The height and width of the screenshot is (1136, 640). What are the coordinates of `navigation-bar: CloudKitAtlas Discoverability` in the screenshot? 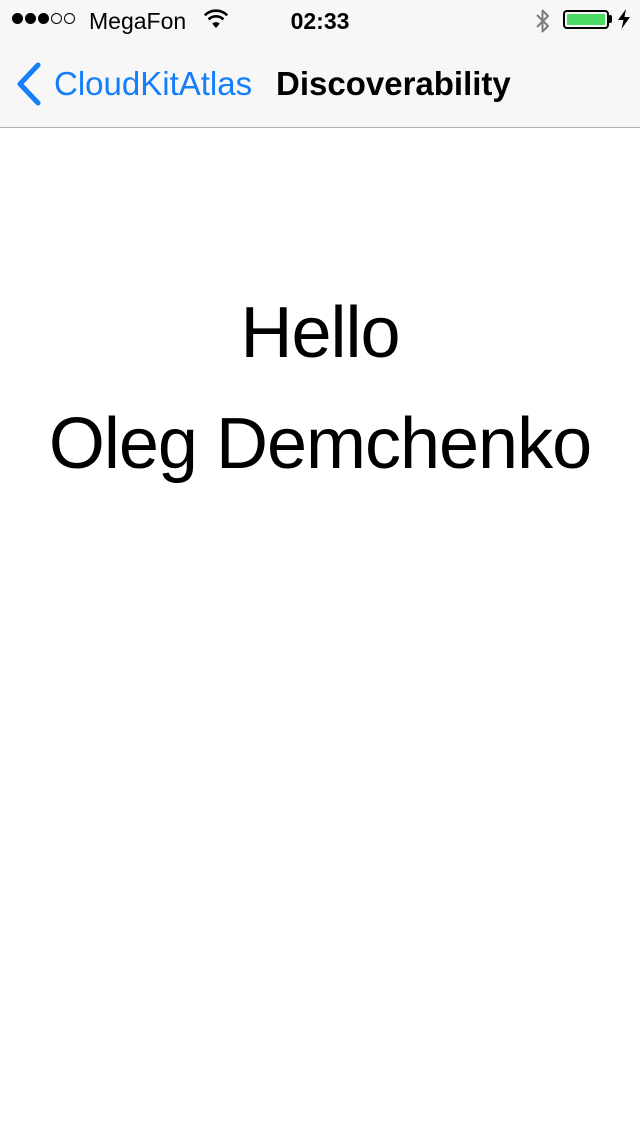 It's located at (320, 84).